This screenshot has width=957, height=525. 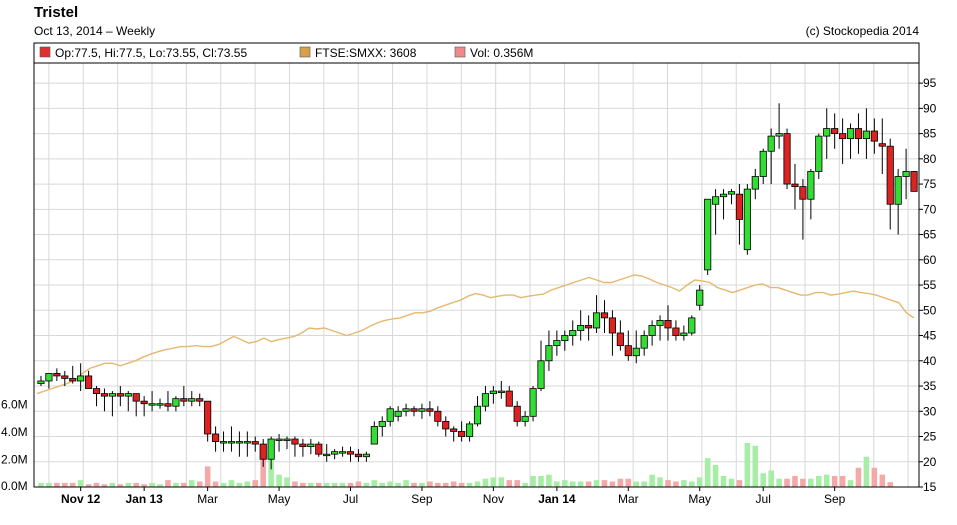 What do you see at coordinates (930, 310) in the screenshot?
I see `price-tick-label: 50` at bounding box center [930, 310].